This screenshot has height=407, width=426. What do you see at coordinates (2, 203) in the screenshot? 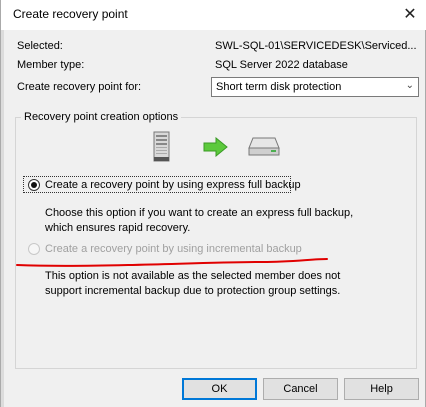
I see `window-edge` at bounding box center [2, 203].